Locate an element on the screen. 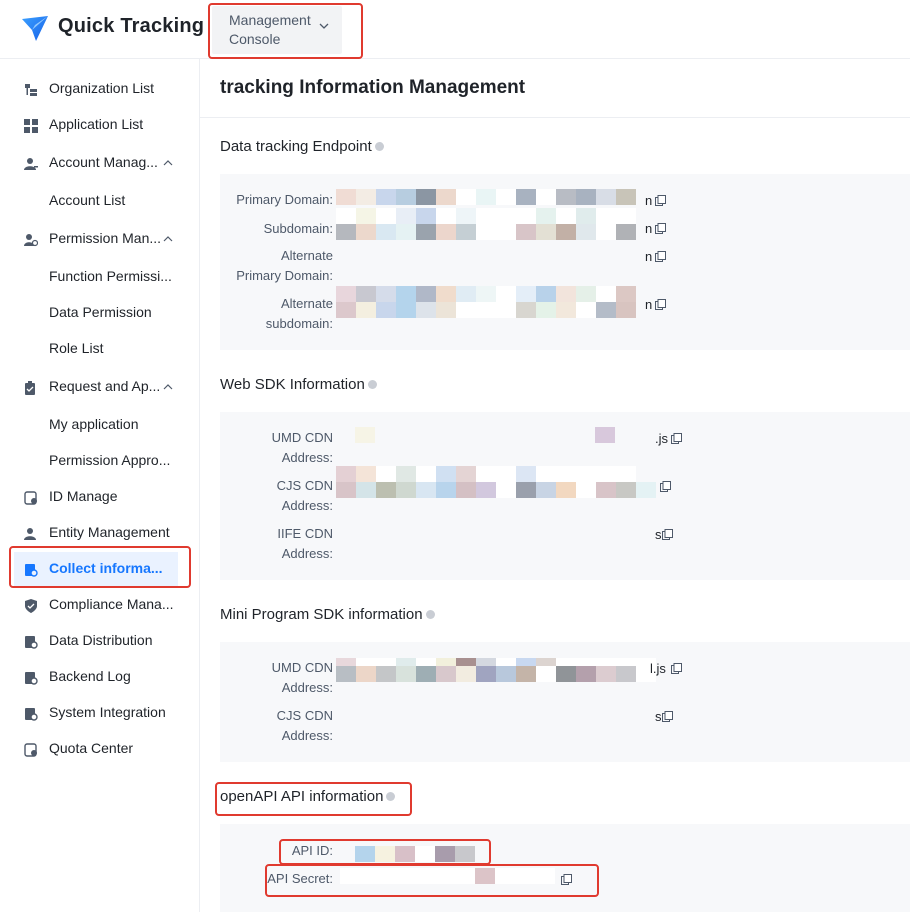 Image resolution: width=910 pixels, height=912 pixels. clipboard-icon is located at coordinates (30, 388).